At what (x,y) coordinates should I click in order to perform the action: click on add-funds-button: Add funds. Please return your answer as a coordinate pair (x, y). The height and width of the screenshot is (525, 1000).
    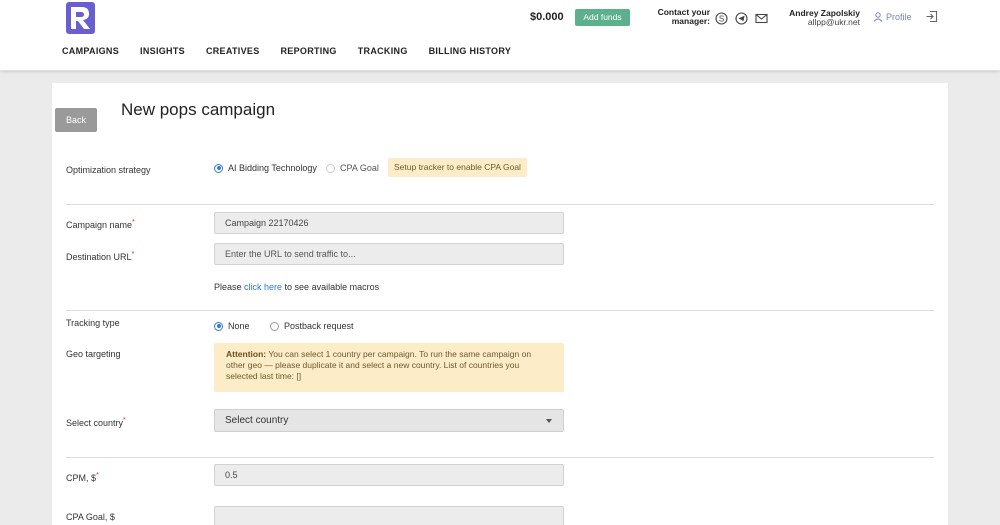
    Looking at the image, I should click on (602, 17).